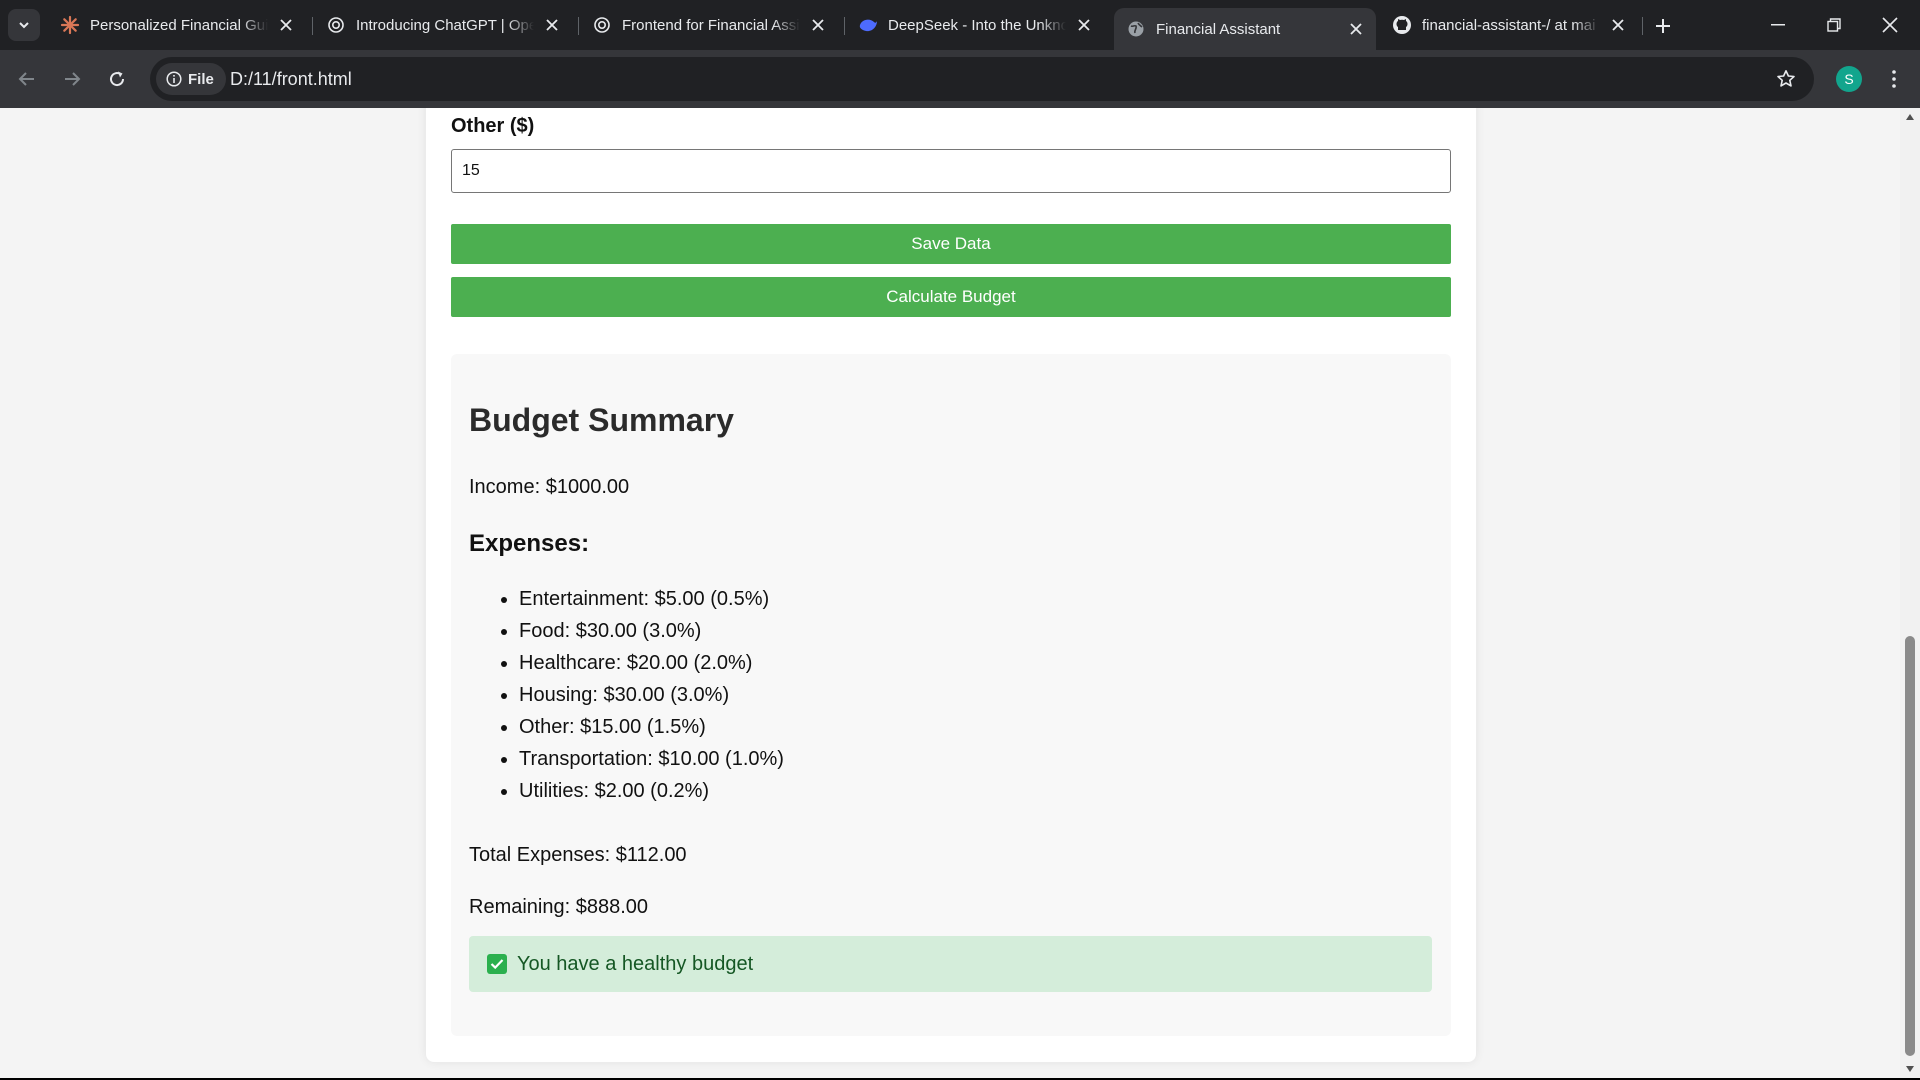 This screenshot has height=1080, width=1920. What do you see at coordinates (651, 795) in the screenshot?
I see `list-item: Utilities: $2.00 (0.2%)` at bounding box center [651, 795].